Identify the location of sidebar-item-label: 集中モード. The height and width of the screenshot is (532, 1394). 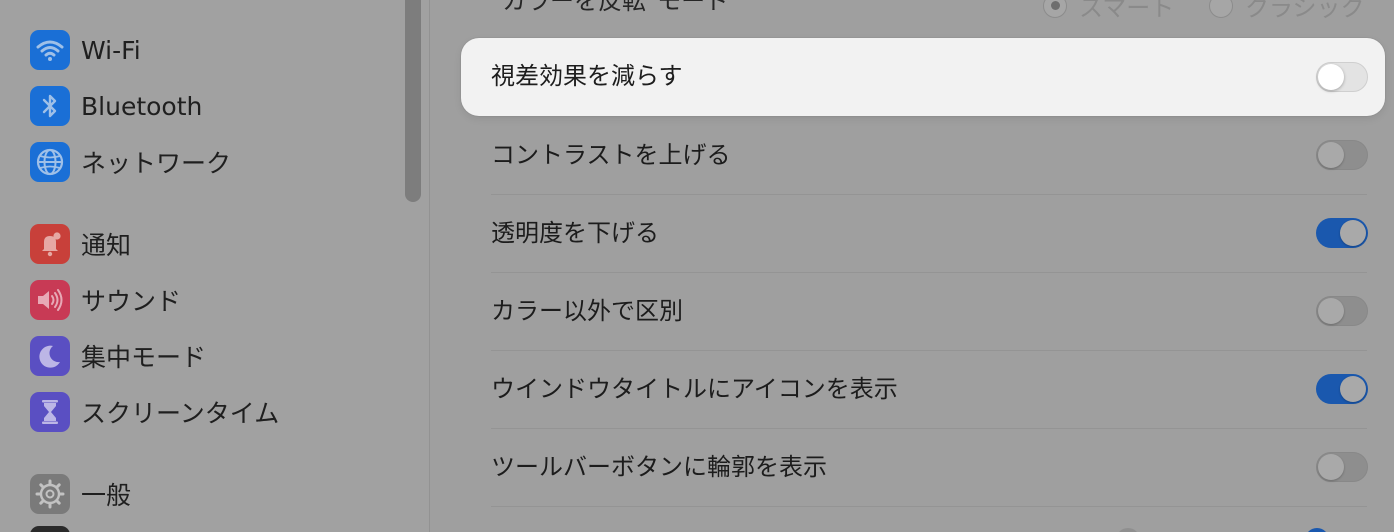
(144, 357).